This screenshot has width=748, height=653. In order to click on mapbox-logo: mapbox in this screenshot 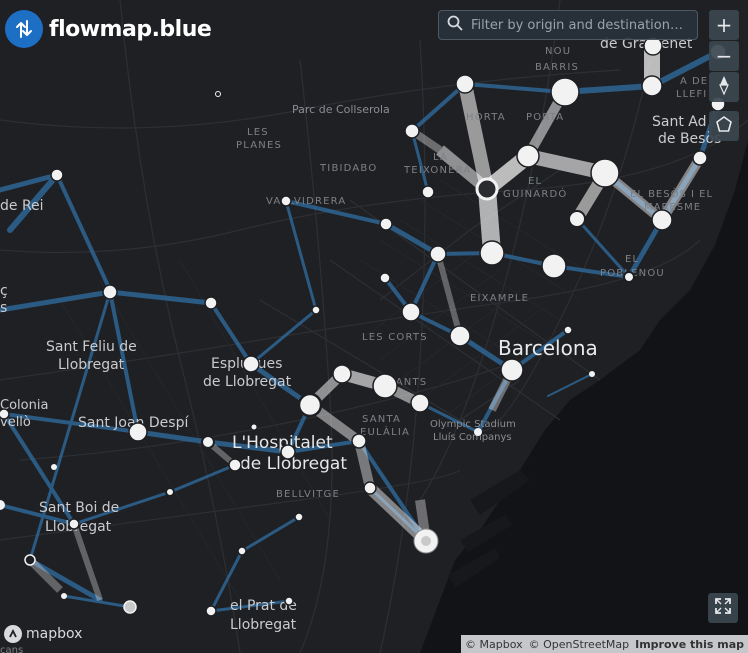, I will do `click(43, 634)`.